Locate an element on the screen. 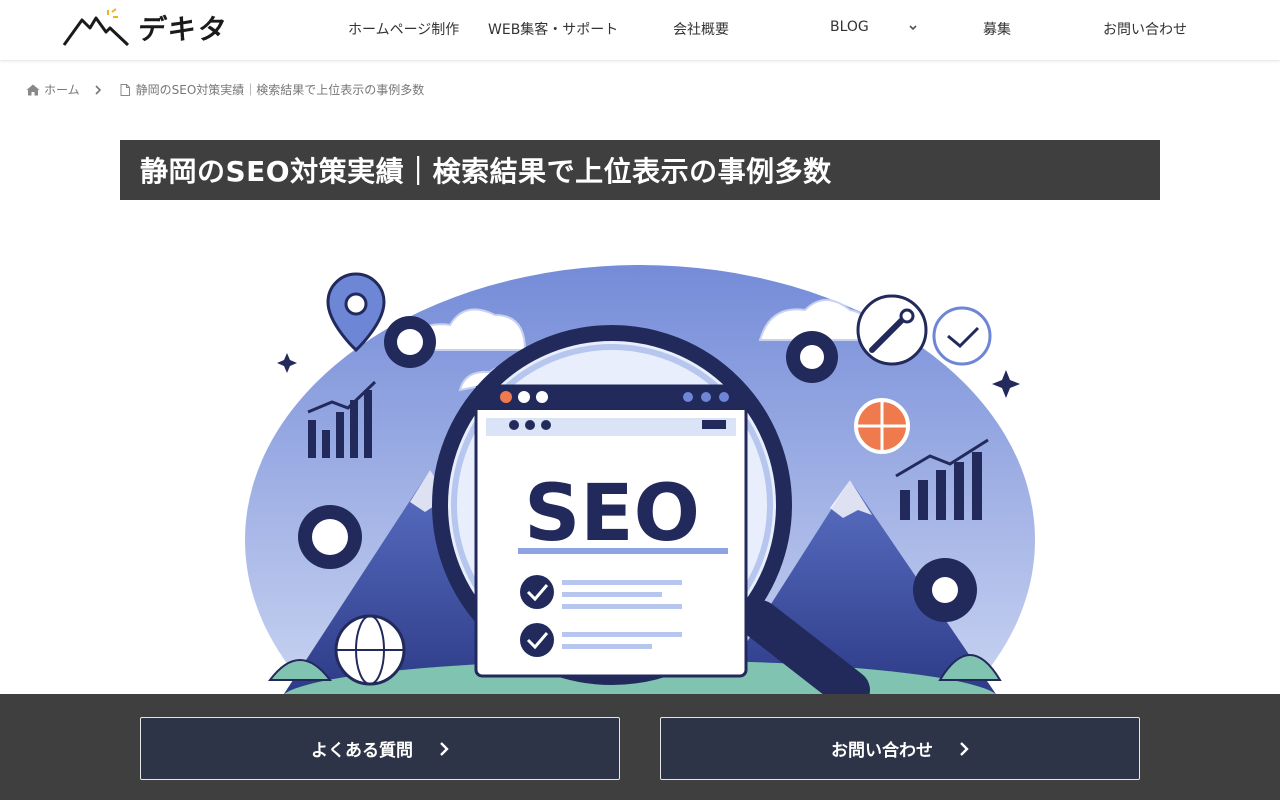 Image resolution: width=1280 pixels, height=800 pixels. faq-button: よくある質問 is located at coordinates (380, 748).